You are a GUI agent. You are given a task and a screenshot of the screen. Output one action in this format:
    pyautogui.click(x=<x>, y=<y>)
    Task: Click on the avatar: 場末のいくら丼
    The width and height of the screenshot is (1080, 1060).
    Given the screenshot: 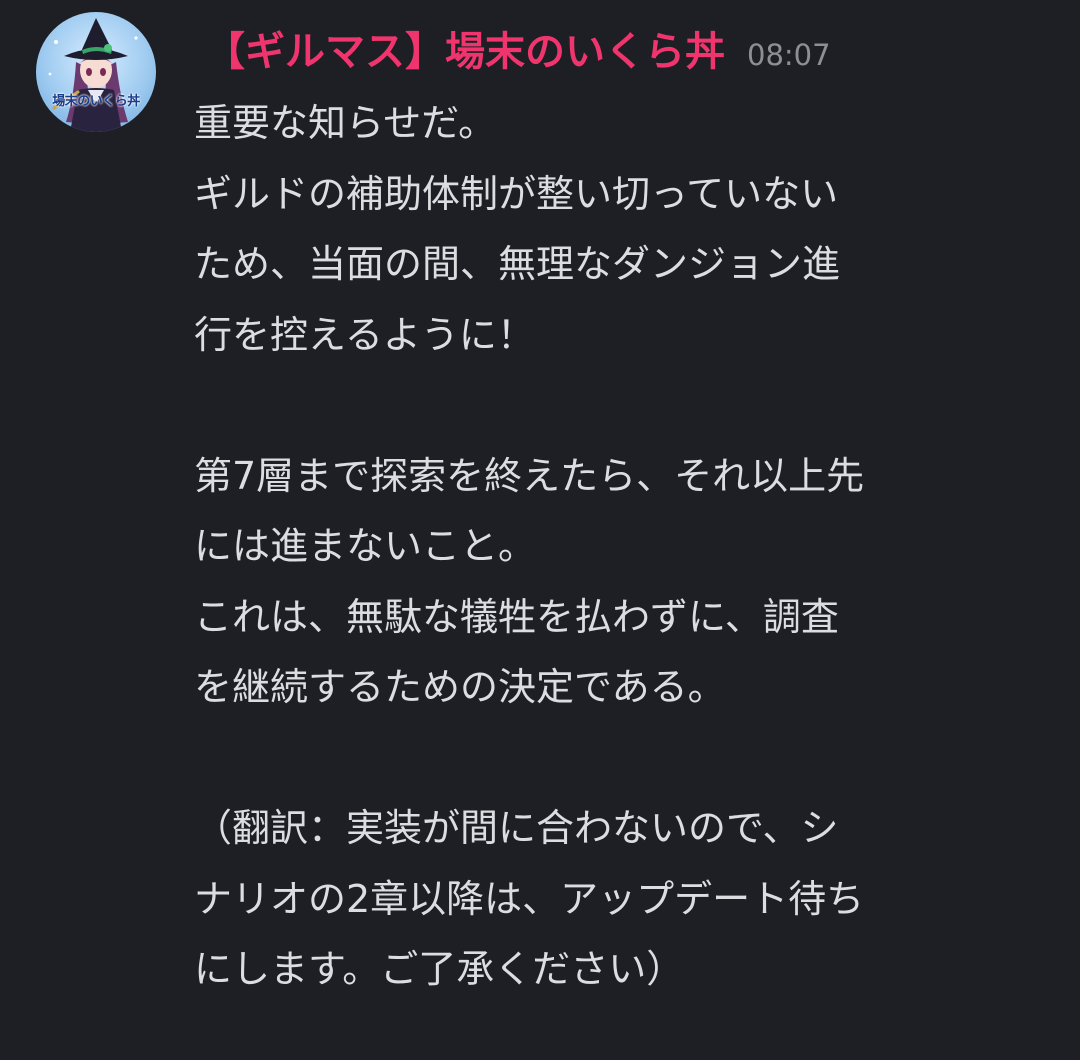 What is the action you would take?
    pyautogui.click(x=96, y=72)
    